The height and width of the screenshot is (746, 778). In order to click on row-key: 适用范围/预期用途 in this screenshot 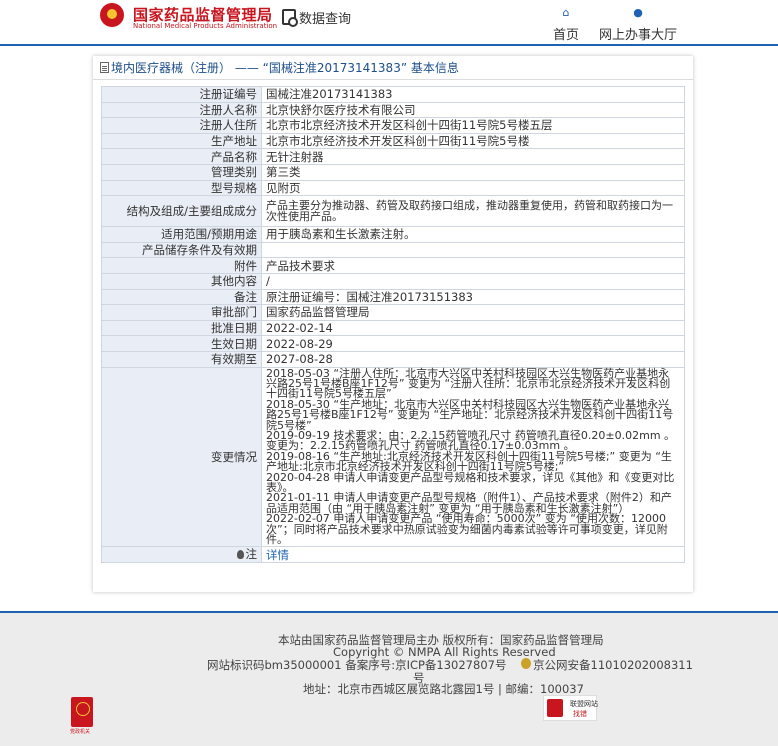, I will do `click(181, 234)`.